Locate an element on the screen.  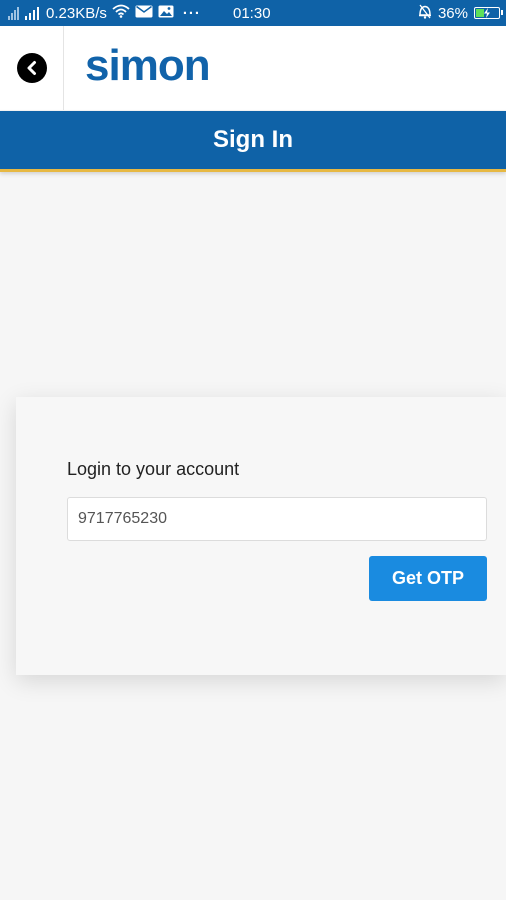
back-button is located at coordinates (31, 68).